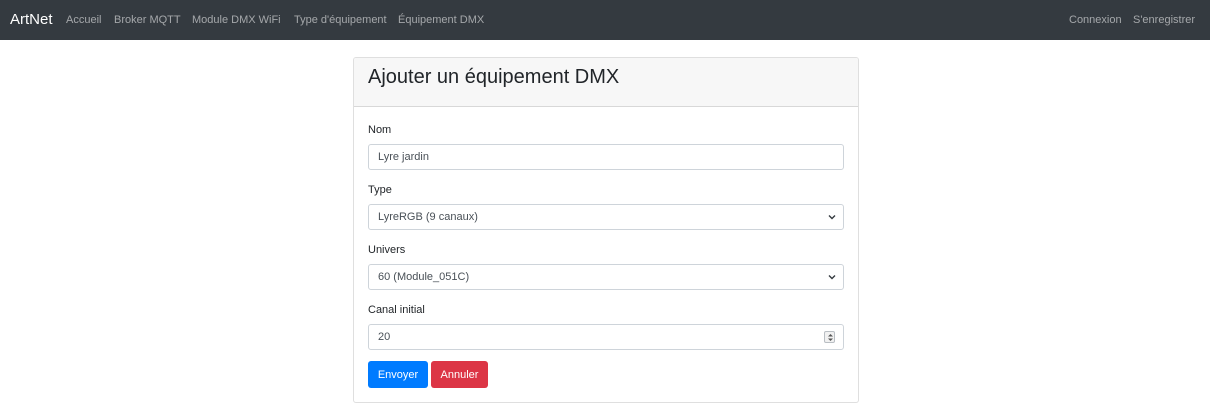 Image resolution: width=1210 pixels, height=416 pixels. I want to click on nav-link-type-equipement: Type d'équipement, so click(340, 20).